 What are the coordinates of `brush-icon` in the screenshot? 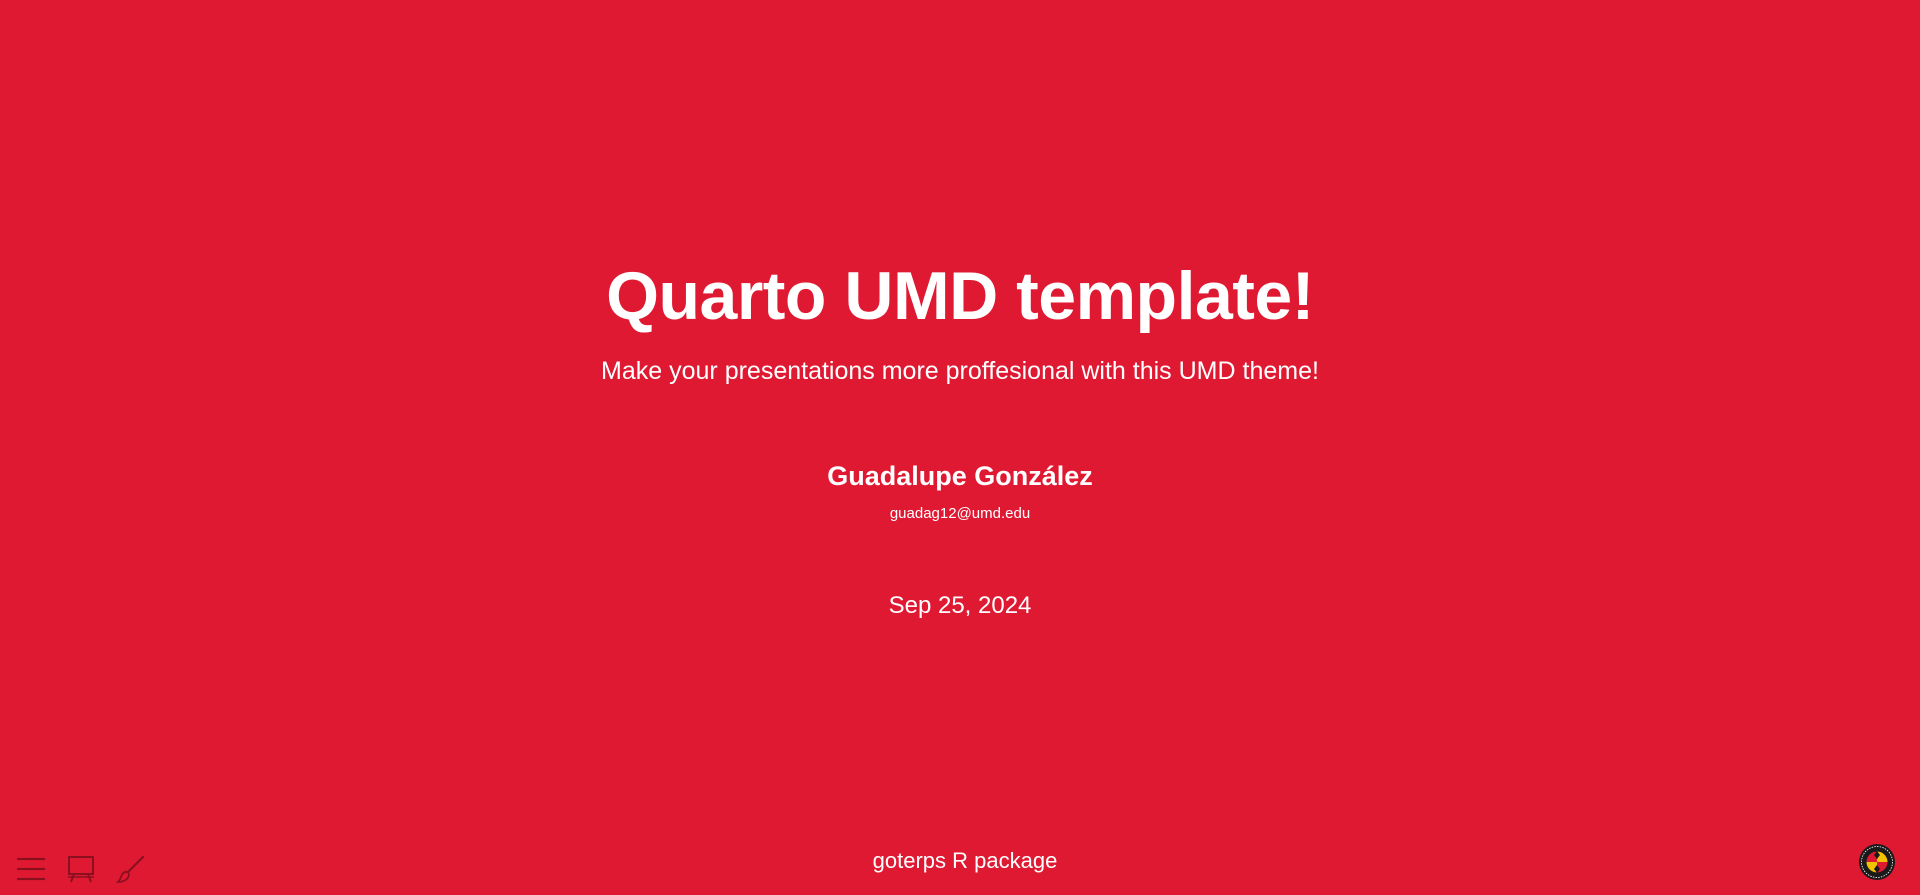 It's located at (130, 869).